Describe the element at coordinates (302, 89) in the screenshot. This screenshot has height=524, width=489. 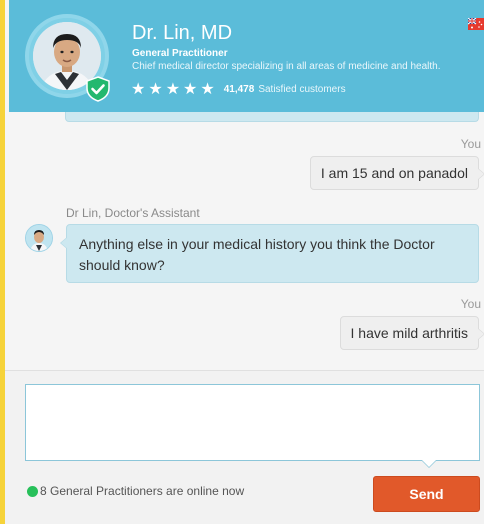
I see `rating-label: Satisfied customers` at that location.